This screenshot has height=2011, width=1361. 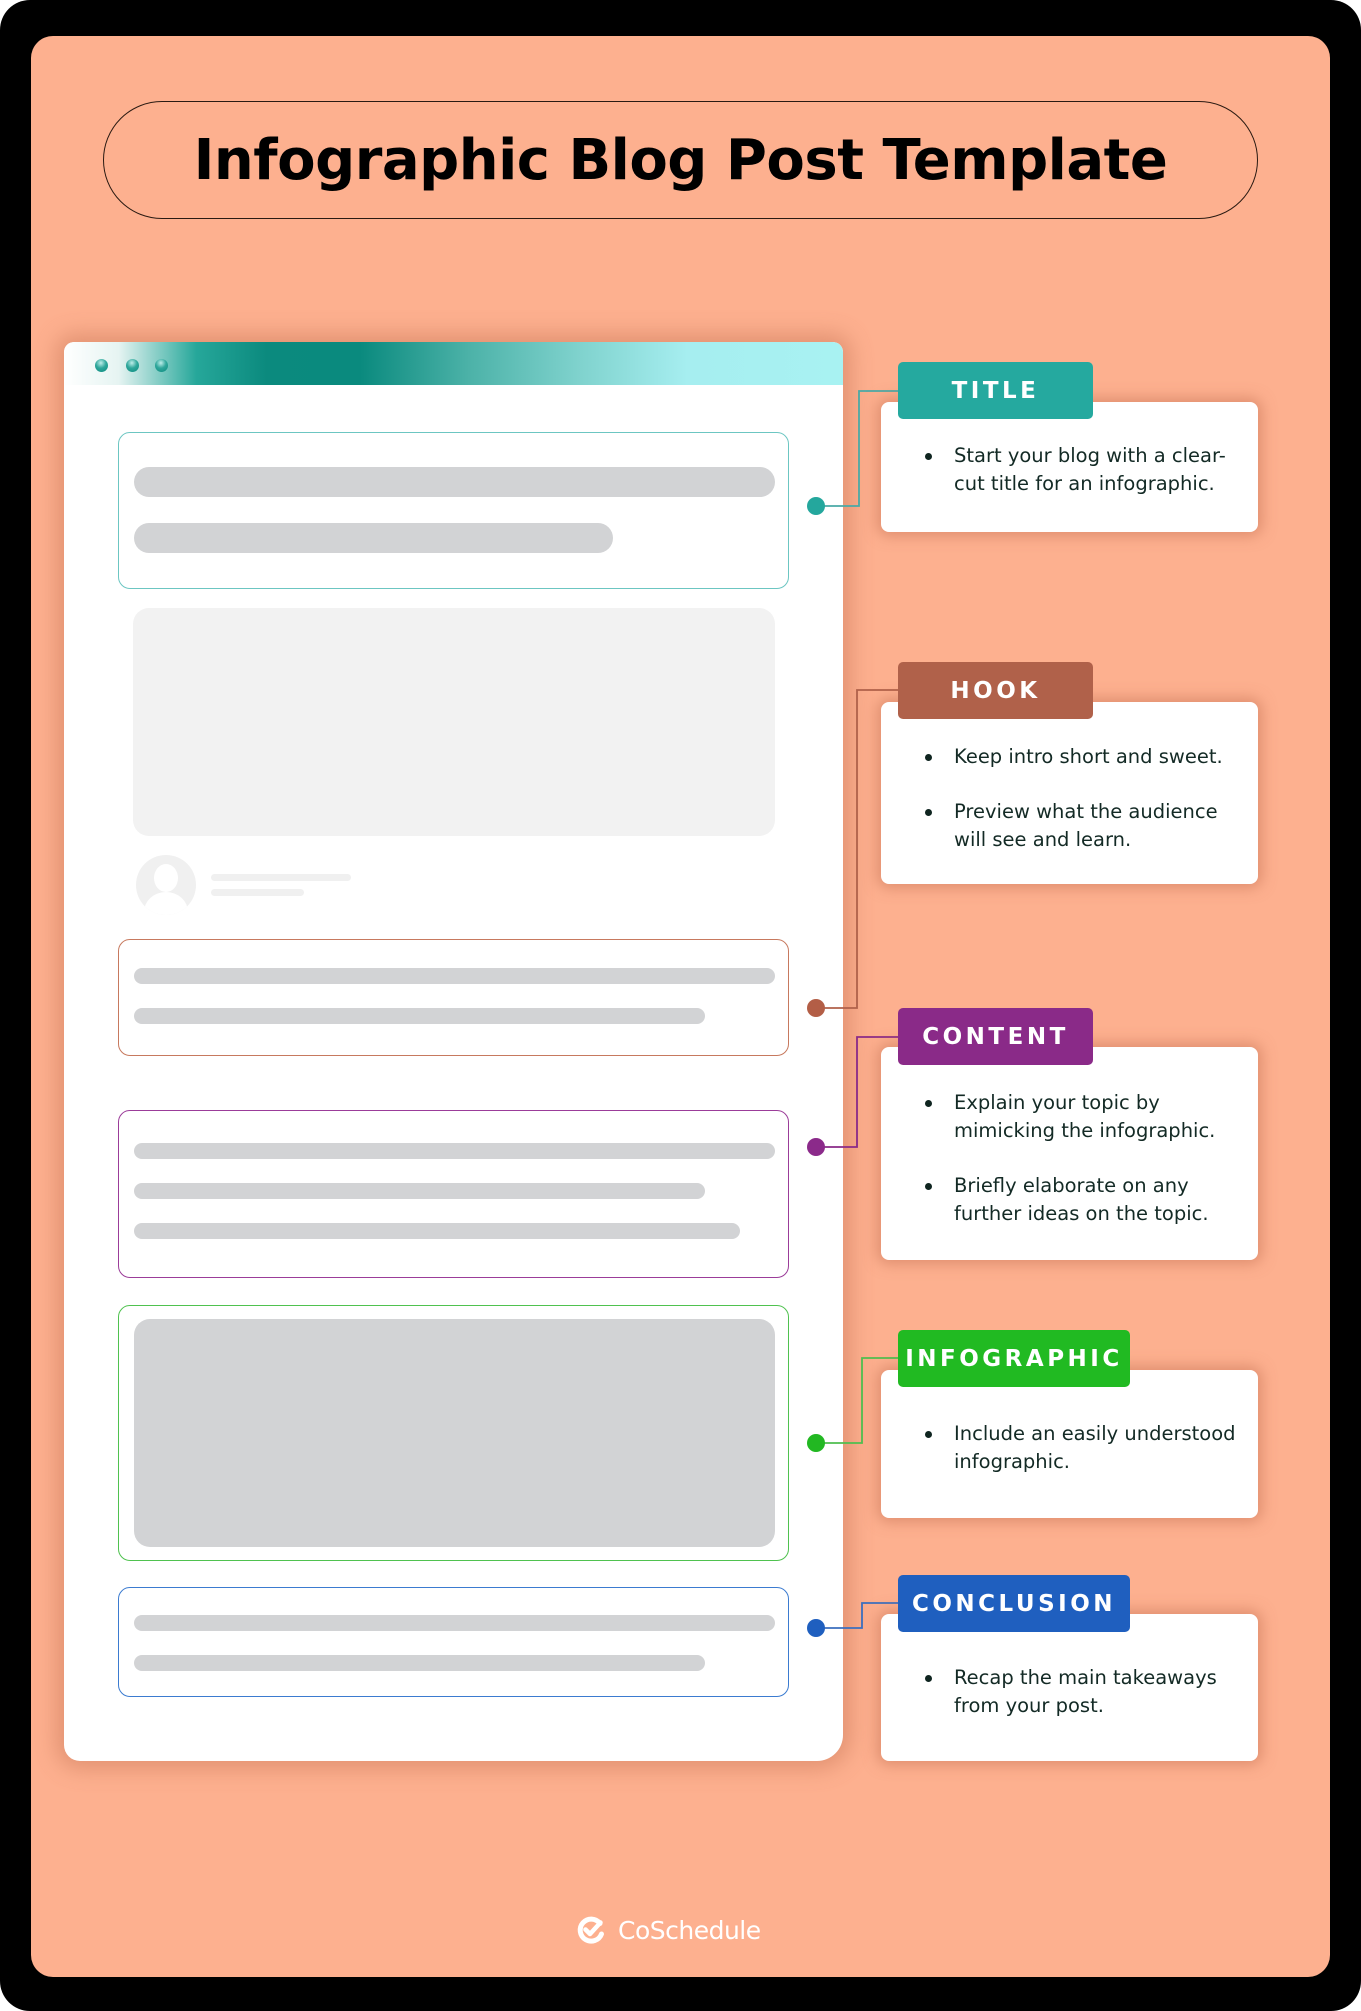 I want to click on author-avatar-icon, so click(x=166, y=885).